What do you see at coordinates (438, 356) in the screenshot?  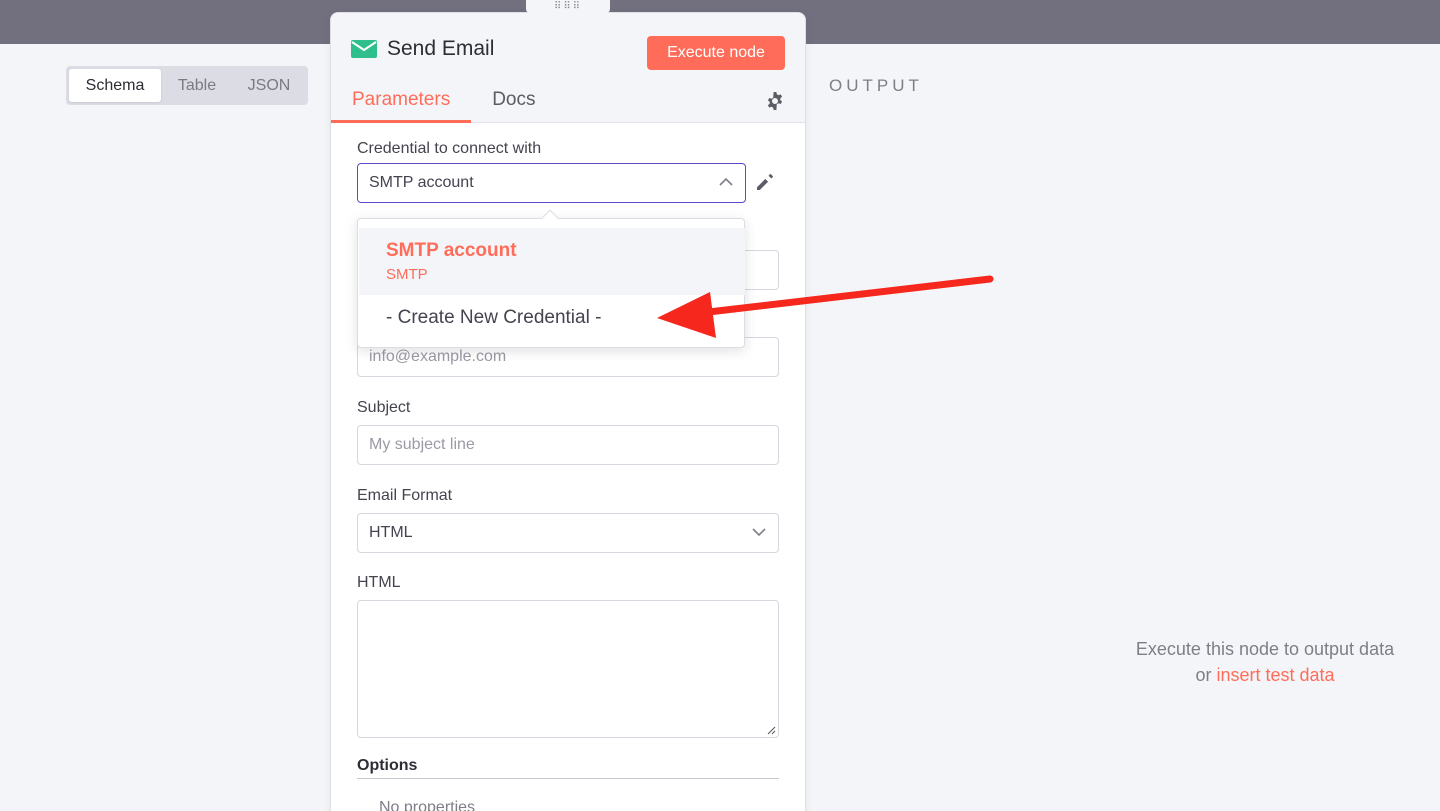 I see `to-email-placeholder: info@example.com` at bounding box center [438, 356].